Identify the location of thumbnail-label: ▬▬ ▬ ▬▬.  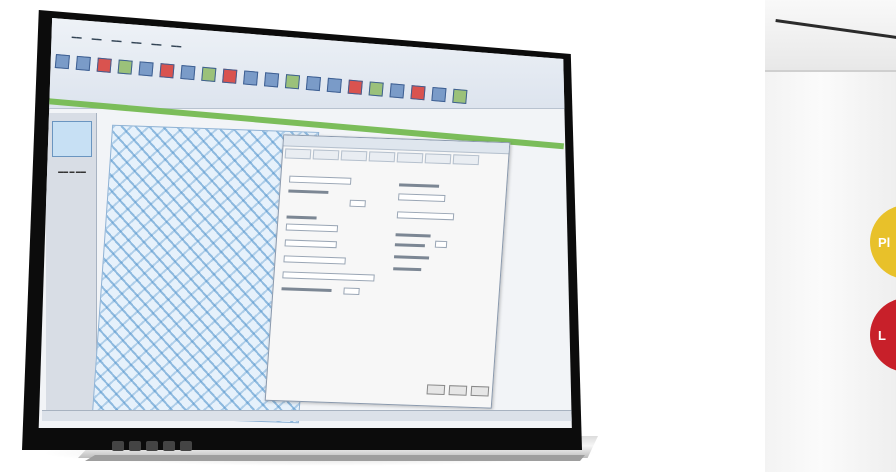
(72, 172).